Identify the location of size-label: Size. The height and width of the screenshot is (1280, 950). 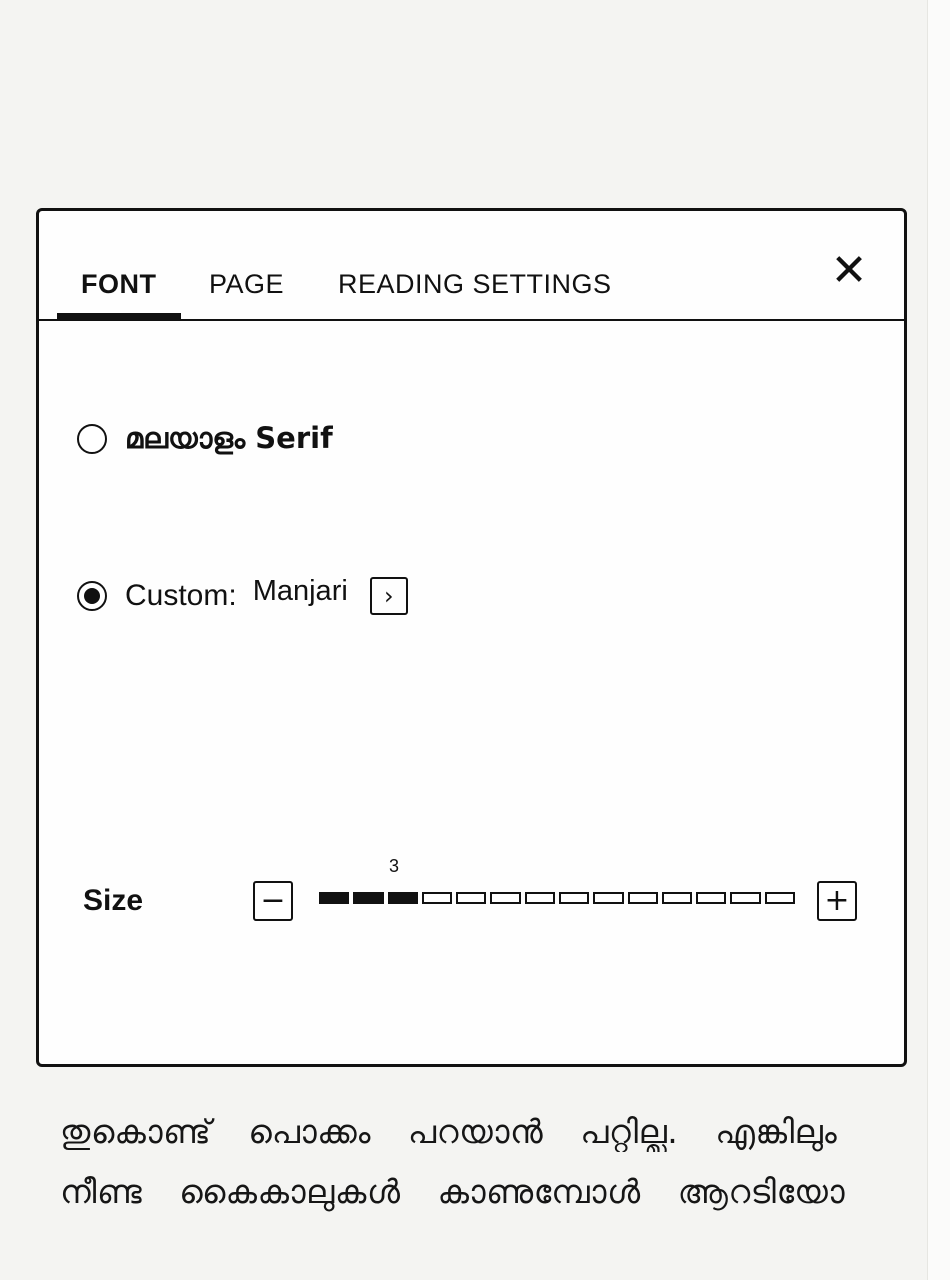
(113, 900).